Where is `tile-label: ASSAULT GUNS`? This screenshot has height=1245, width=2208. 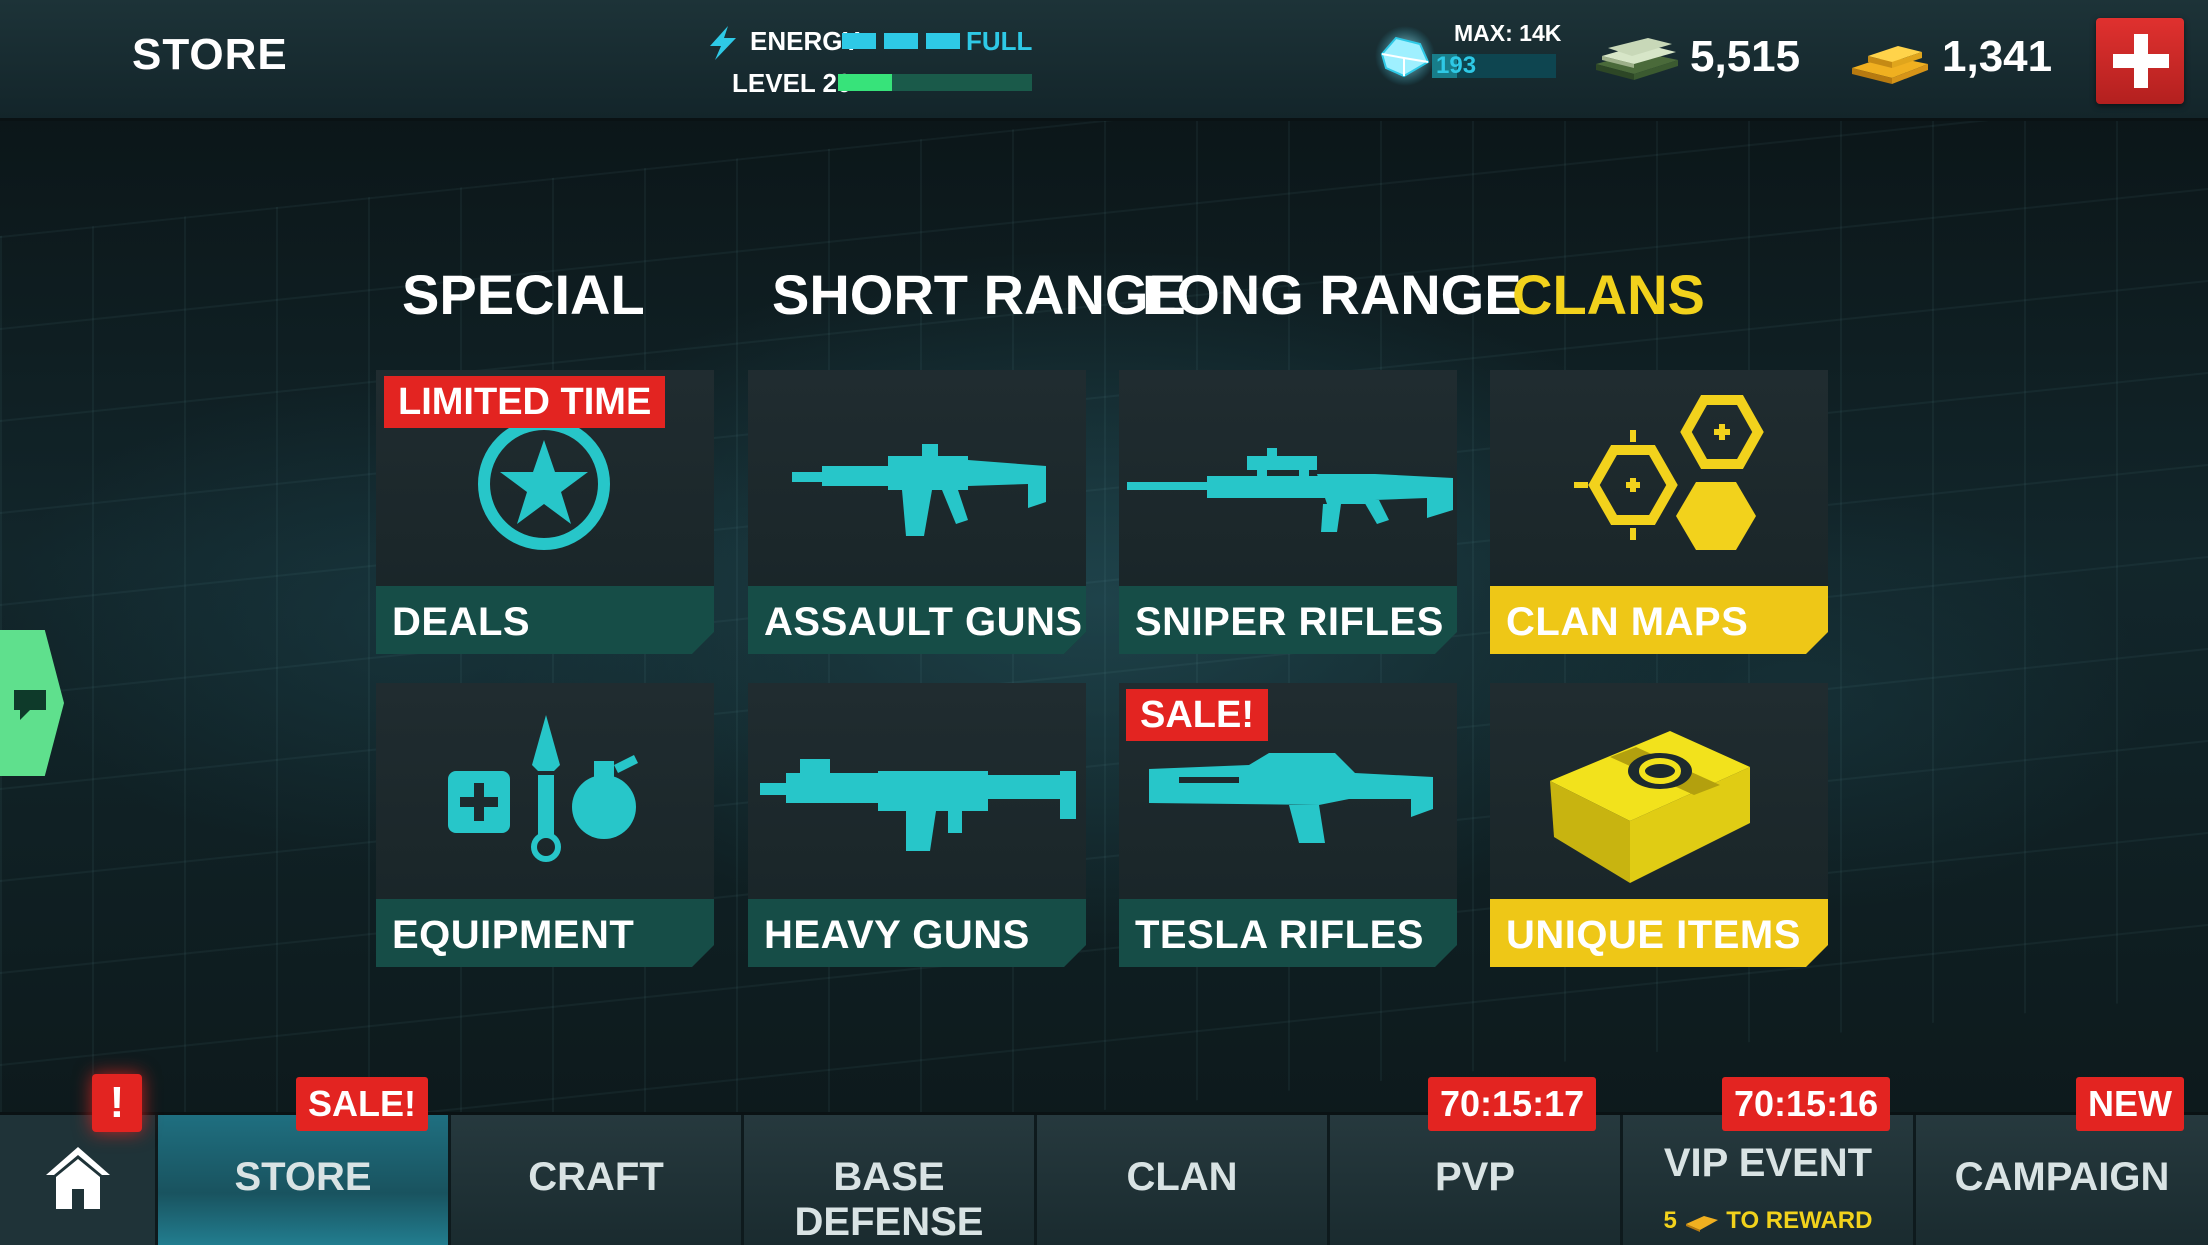 tile-label: ASSAULT GUNS is located at coordinates (923, 622).